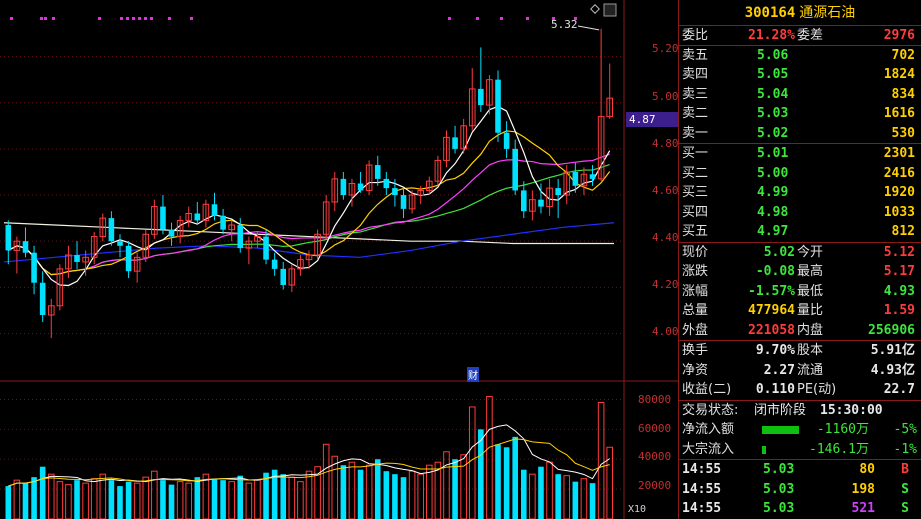 Image resolution: width=921 pixels, height=519 pixels. What do you see at coordinates (867, 469) in the screenshot?
I see `tick-volume: 80` at bounding box center [867, 469].